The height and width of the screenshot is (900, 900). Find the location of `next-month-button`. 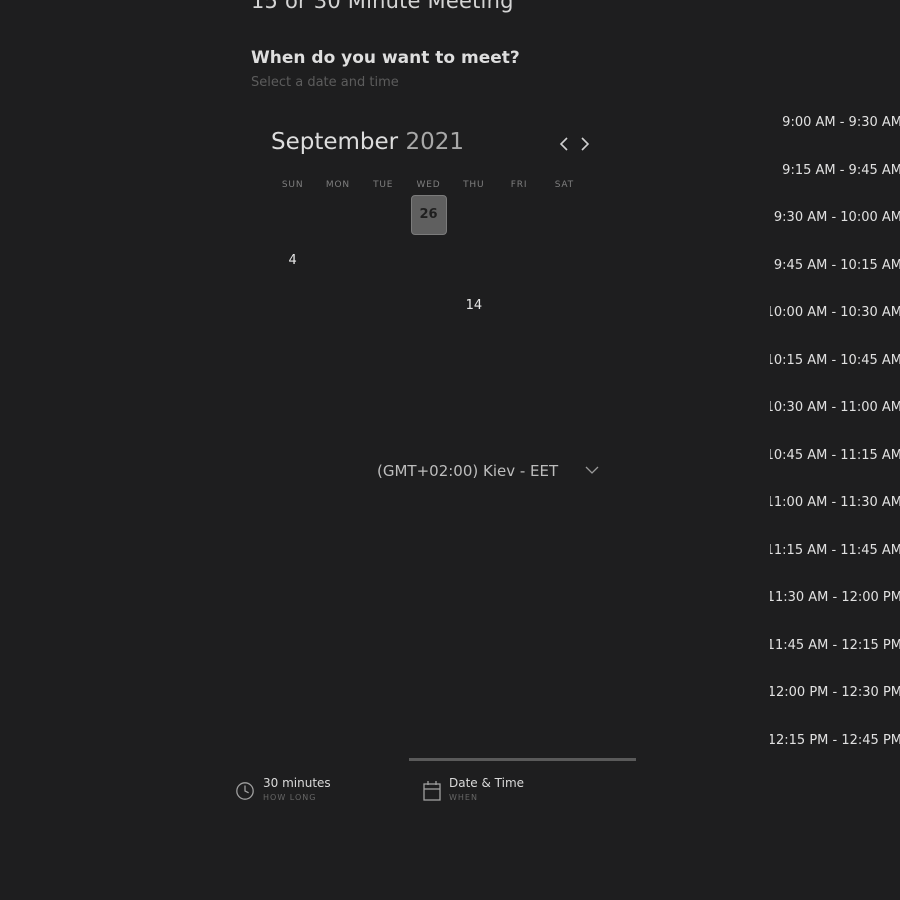

next-month-button is located at coordinates (585, 144).